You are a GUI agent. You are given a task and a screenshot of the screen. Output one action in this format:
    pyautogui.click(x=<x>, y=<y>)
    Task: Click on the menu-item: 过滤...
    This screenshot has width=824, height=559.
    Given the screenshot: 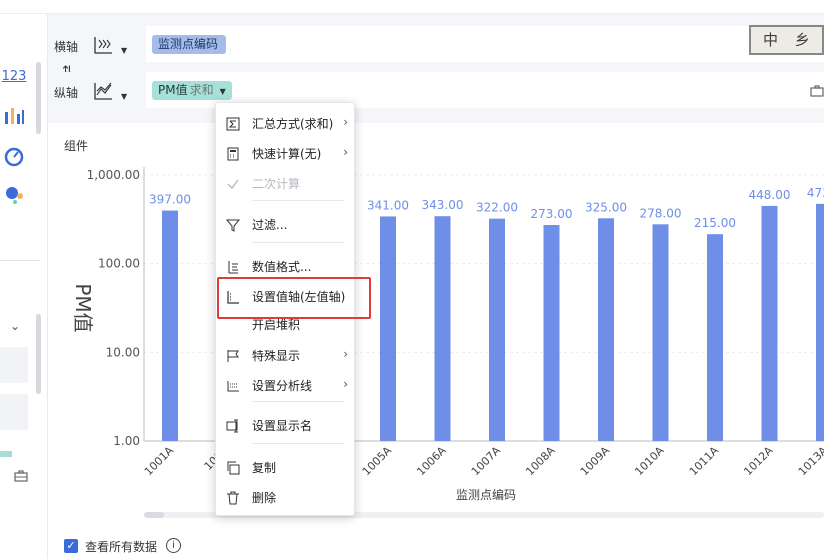 What is the action you would take?
    pyautogui.click(x=286, y=224)
    